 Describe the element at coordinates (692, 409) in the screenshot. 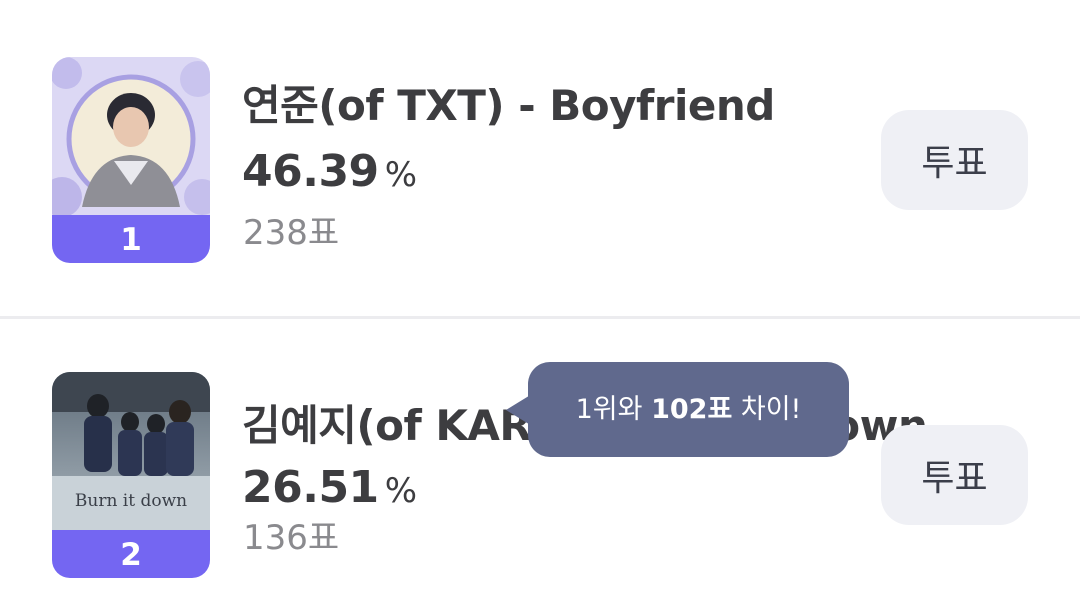

I see `tooltip-highlight: 102표` at that location.